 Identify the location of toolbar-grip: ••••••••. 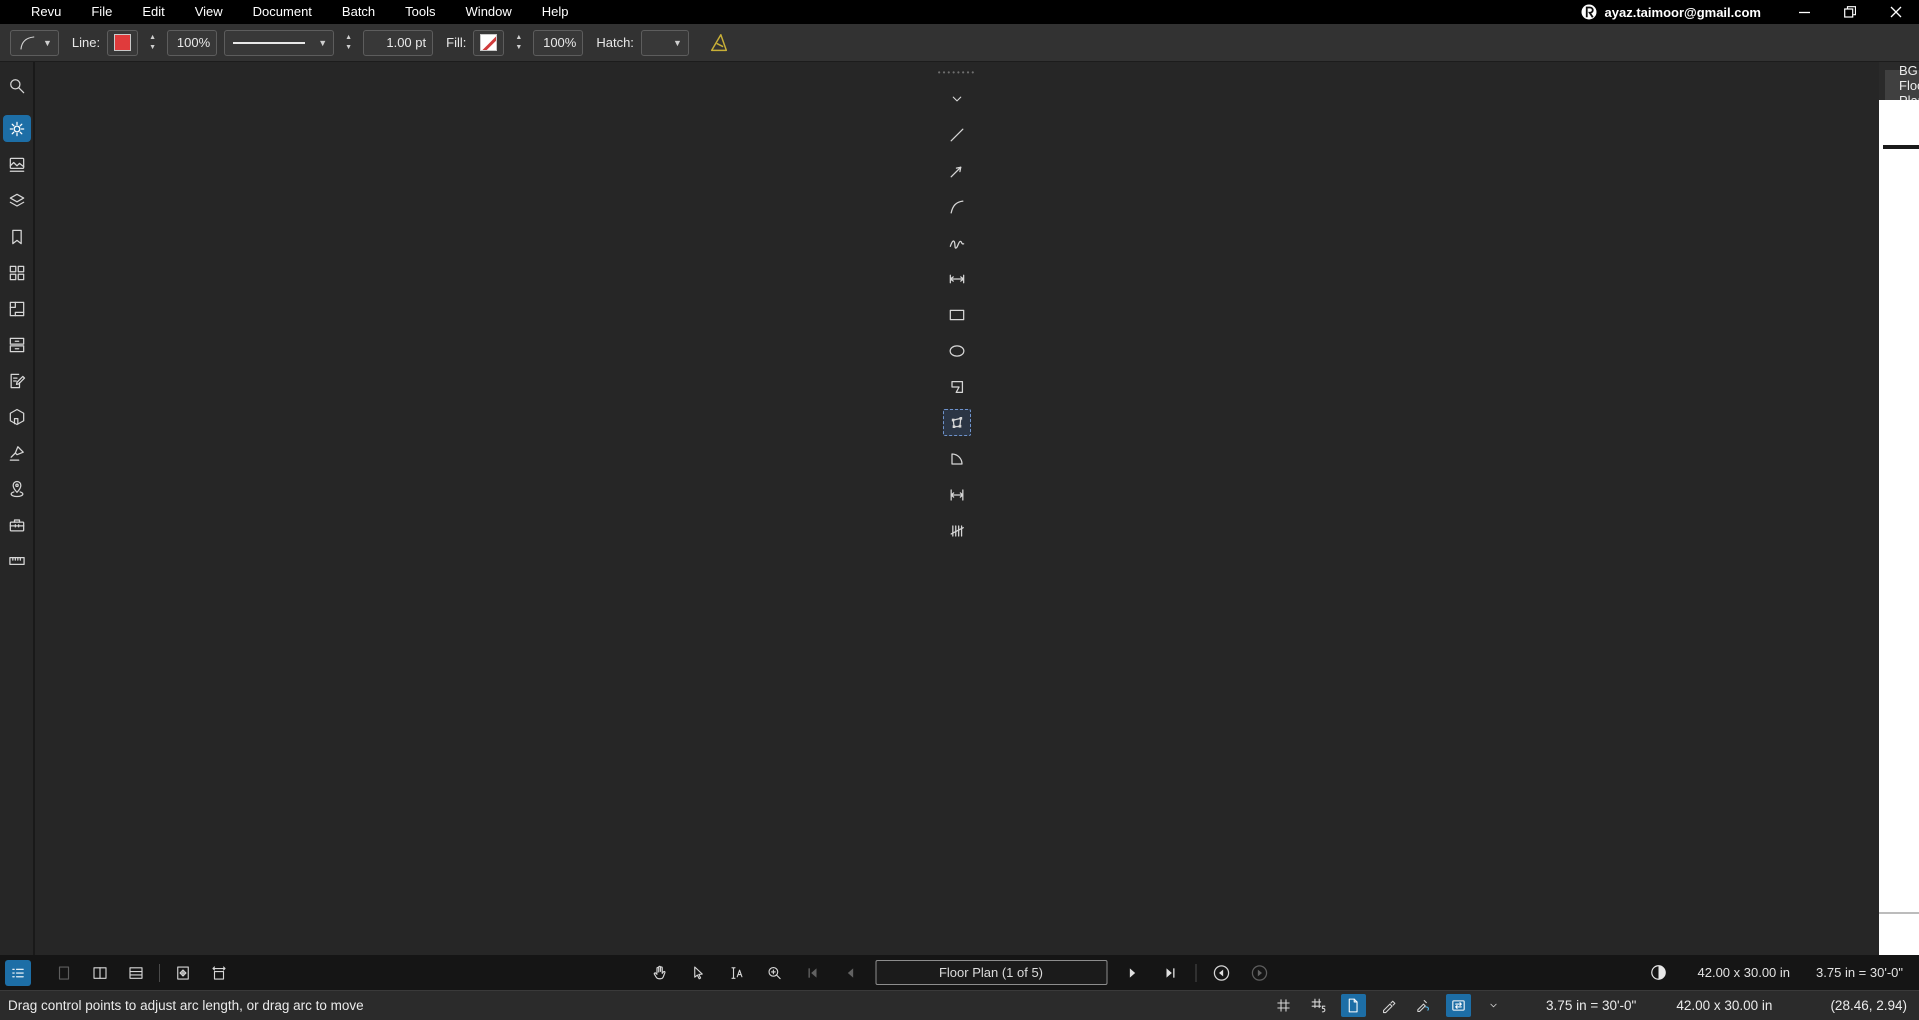
(957, 73).